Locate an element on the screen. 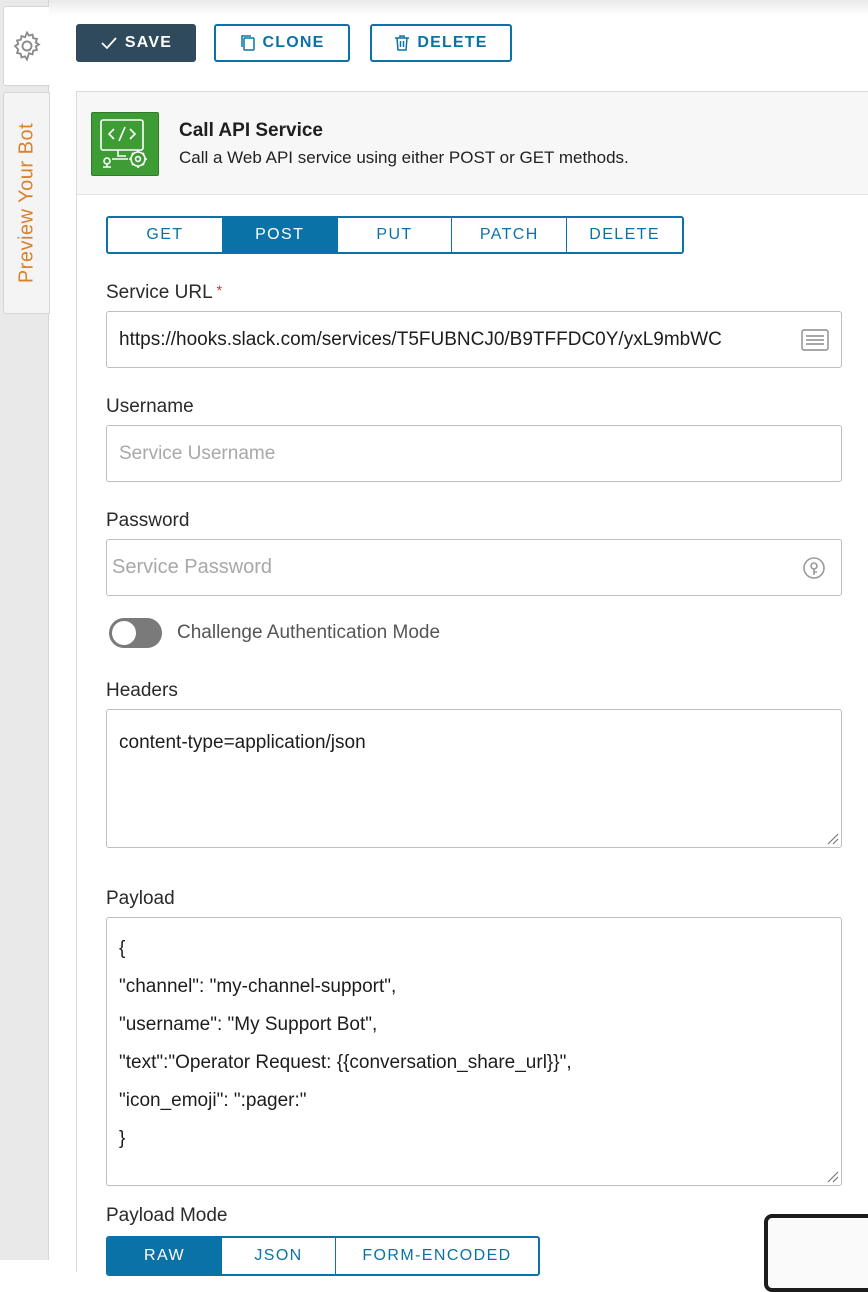 The width and height of the screenshot is (868, 1292). headers-value: content-type=application/json is located at coordinates (242, 742).